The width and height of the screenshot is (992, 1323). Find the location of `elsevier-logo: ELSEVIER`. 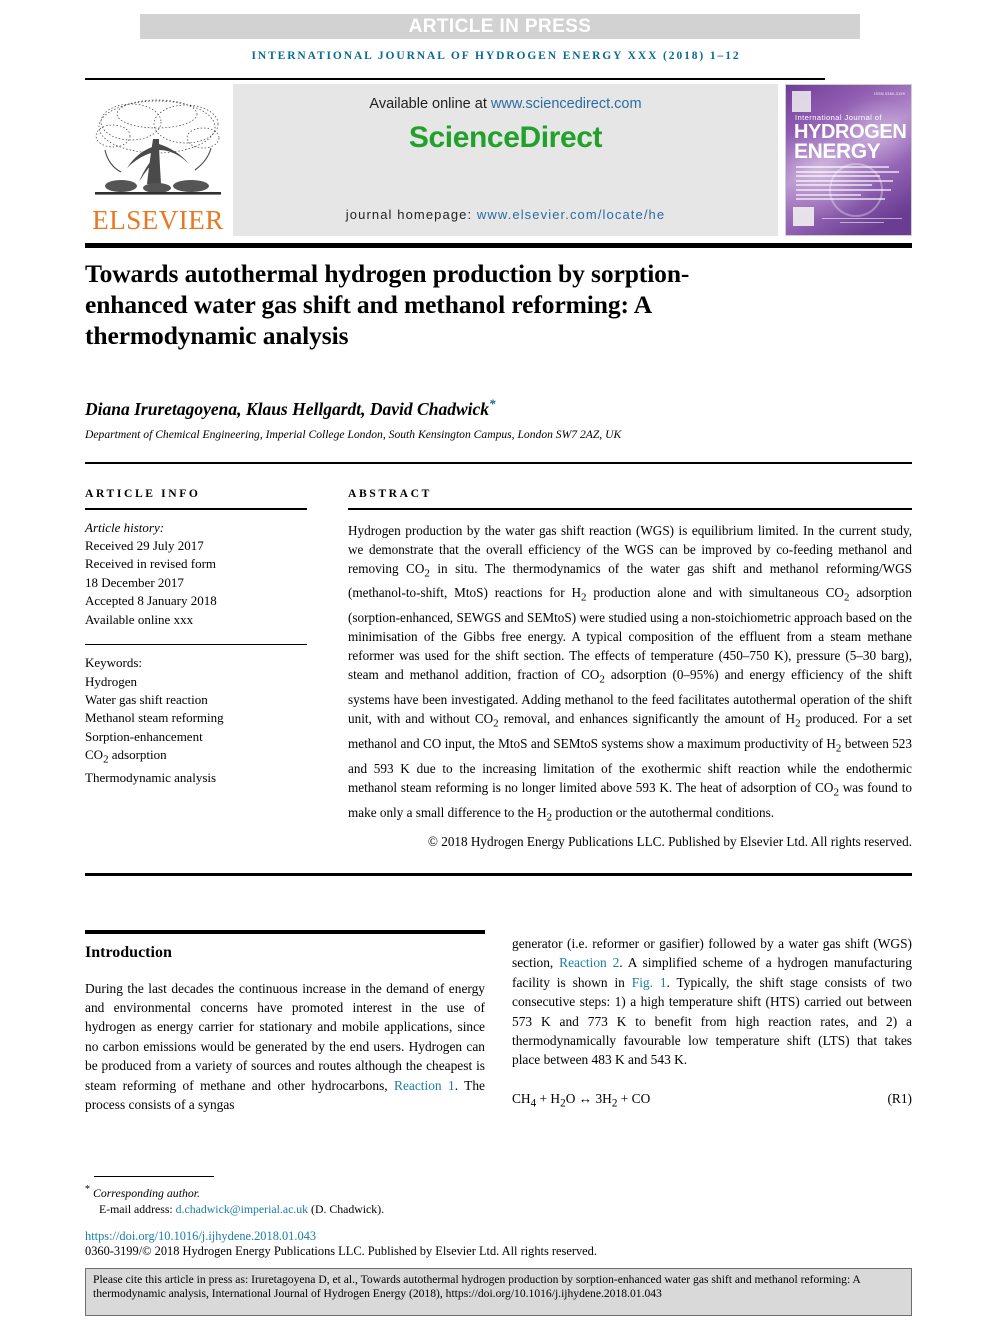

elsevier-logo: ELSEVIER is located at coordinates (158, 160).